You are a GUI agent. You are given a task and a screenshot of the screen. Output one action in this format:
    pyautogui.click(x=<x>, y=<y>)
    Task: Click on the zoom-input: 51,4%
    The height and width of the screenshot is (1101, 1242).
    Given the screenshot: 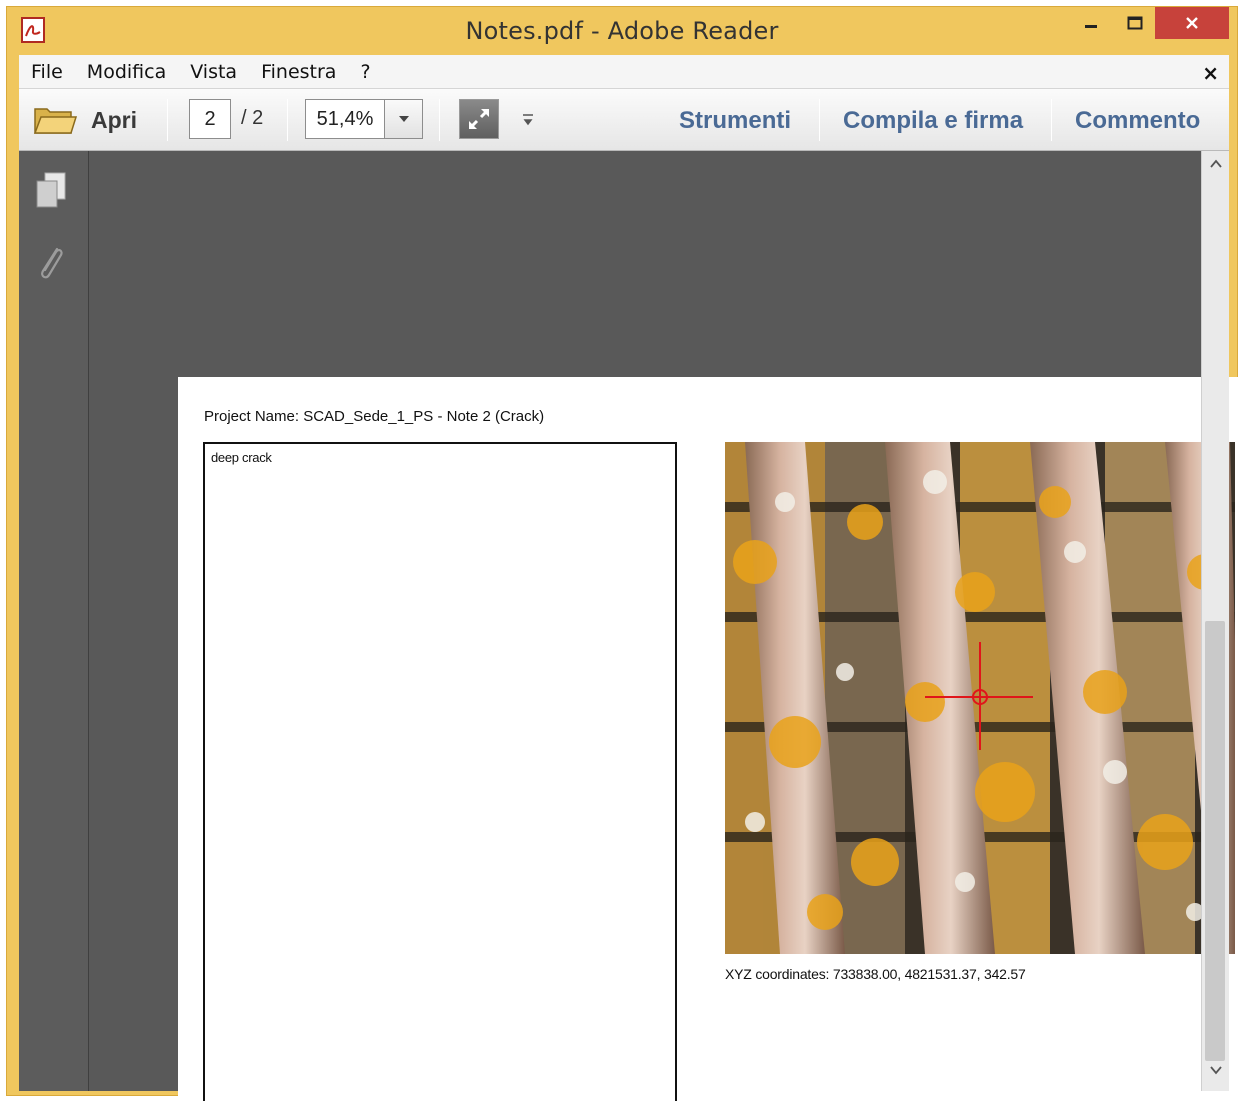 What is the action you would take?
    pyautogui.click(x=345, y=119)
    